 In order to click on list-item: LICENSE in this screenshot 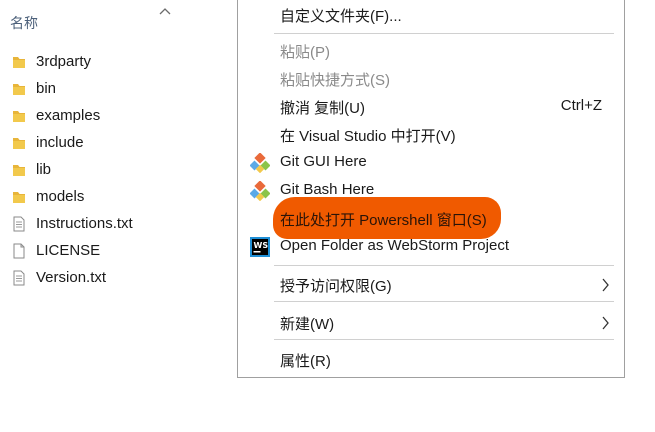, I will do `click(118, 250)`.